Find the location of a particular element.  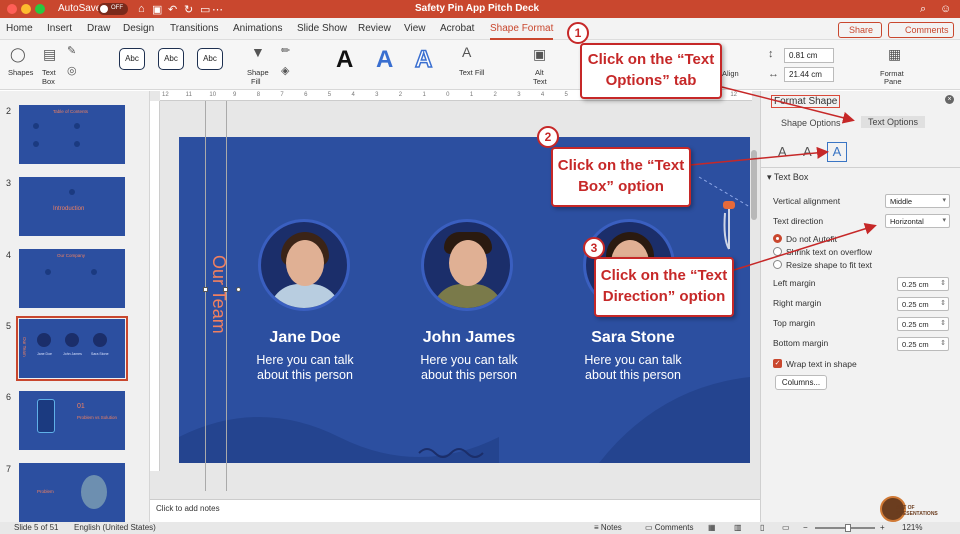

step-badge-1: 1 is located at coordinates (578, 33).